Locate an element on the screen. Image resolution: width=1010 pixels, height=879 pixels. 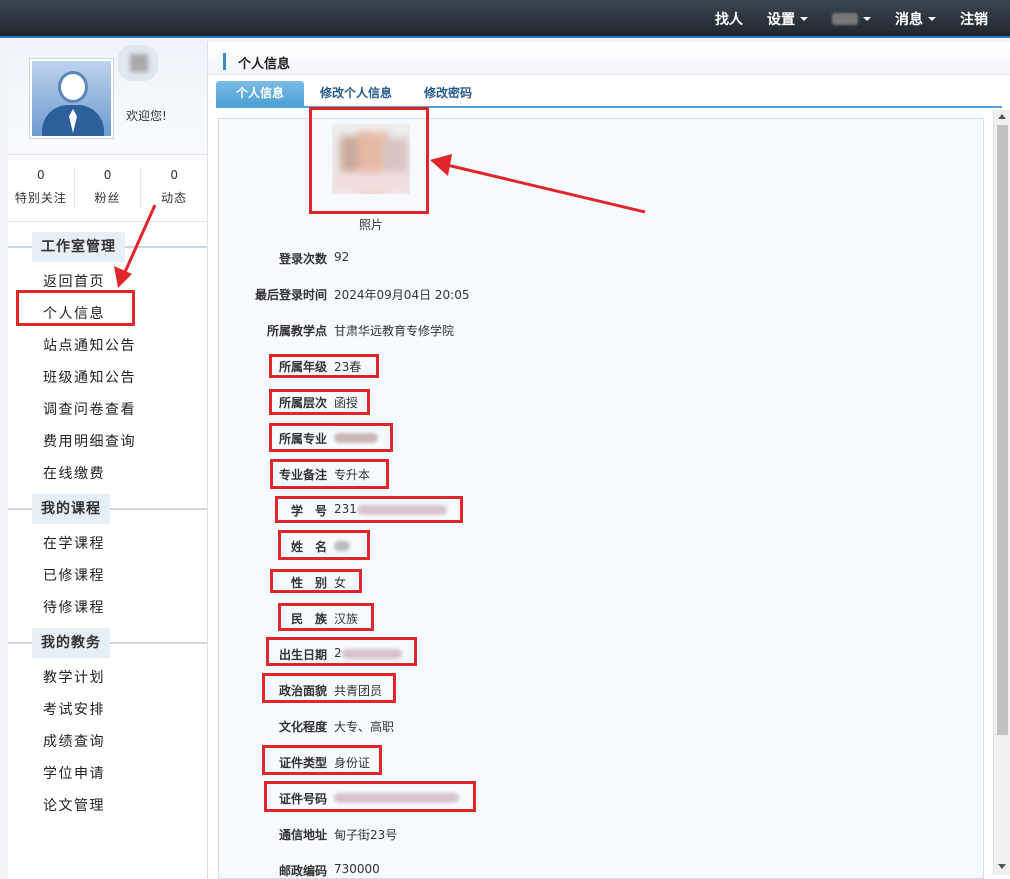
find-people-link: 找人 is located at coordinates (729, 19).